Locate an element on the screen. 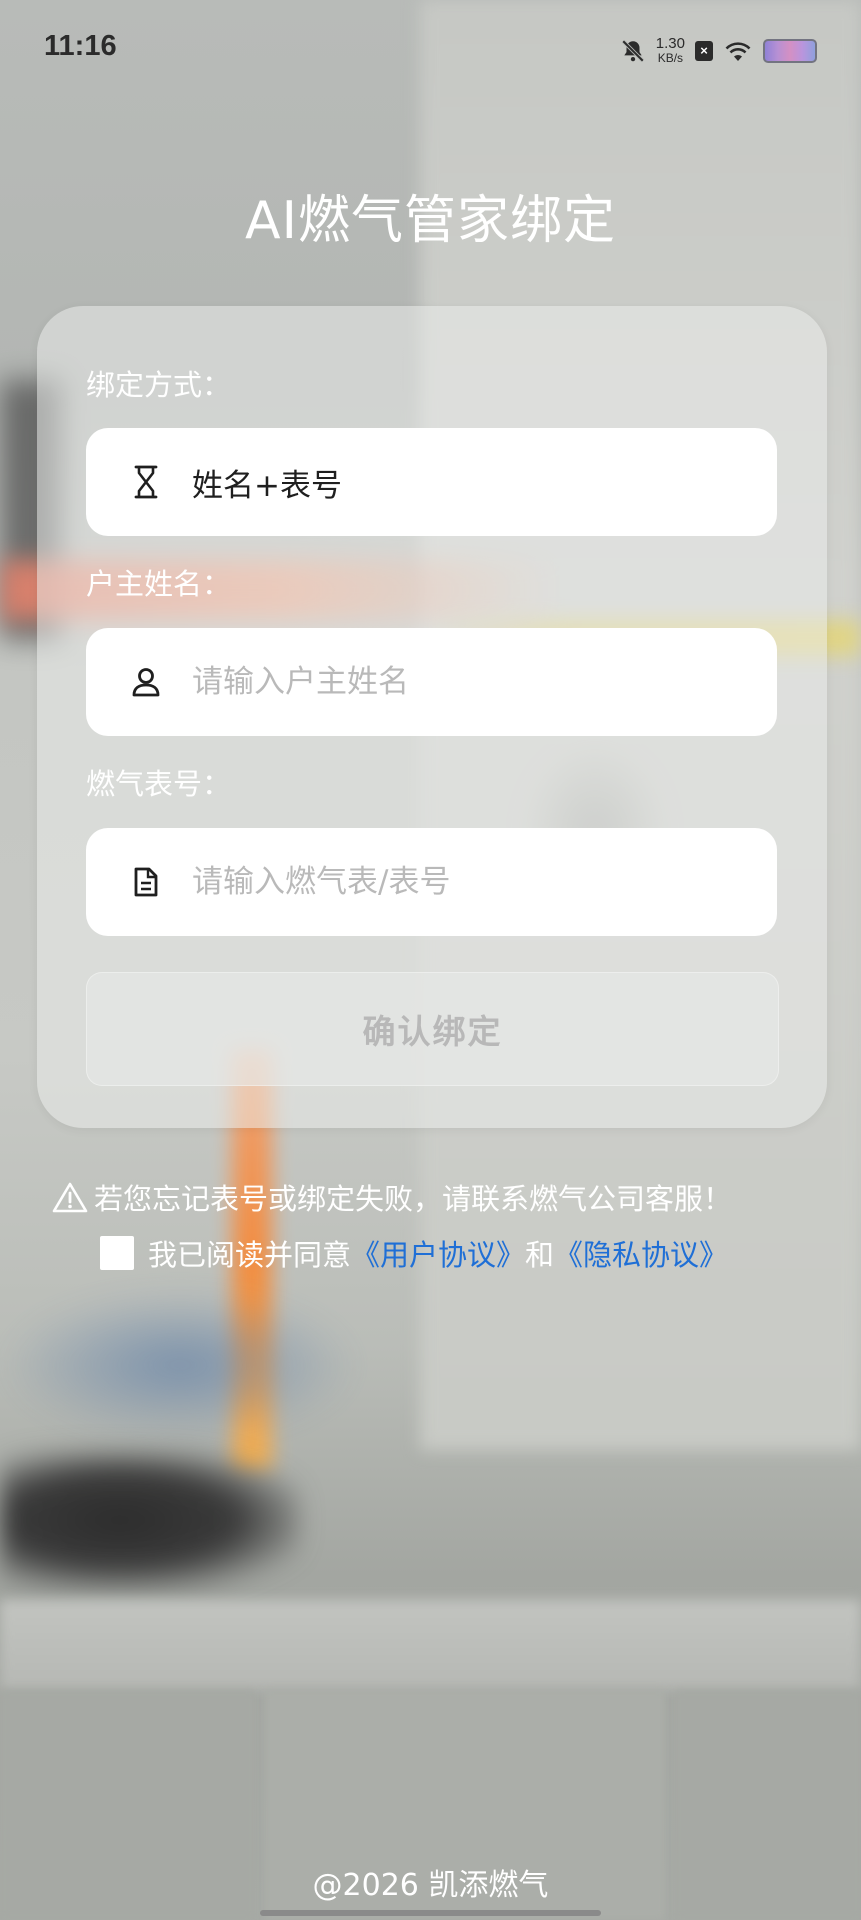 The width and height of the screenshot is (861, 1920). confirm-bind-button: 确认绑定 is located at coordinates (432, 1029).